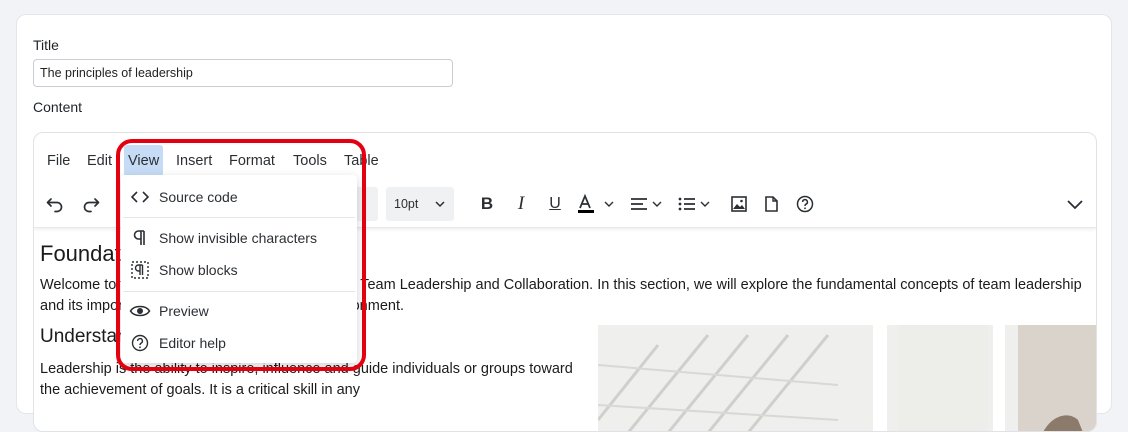 The image size is (1128, 432). I want to click on bold-icon: B, so click(487, 204).